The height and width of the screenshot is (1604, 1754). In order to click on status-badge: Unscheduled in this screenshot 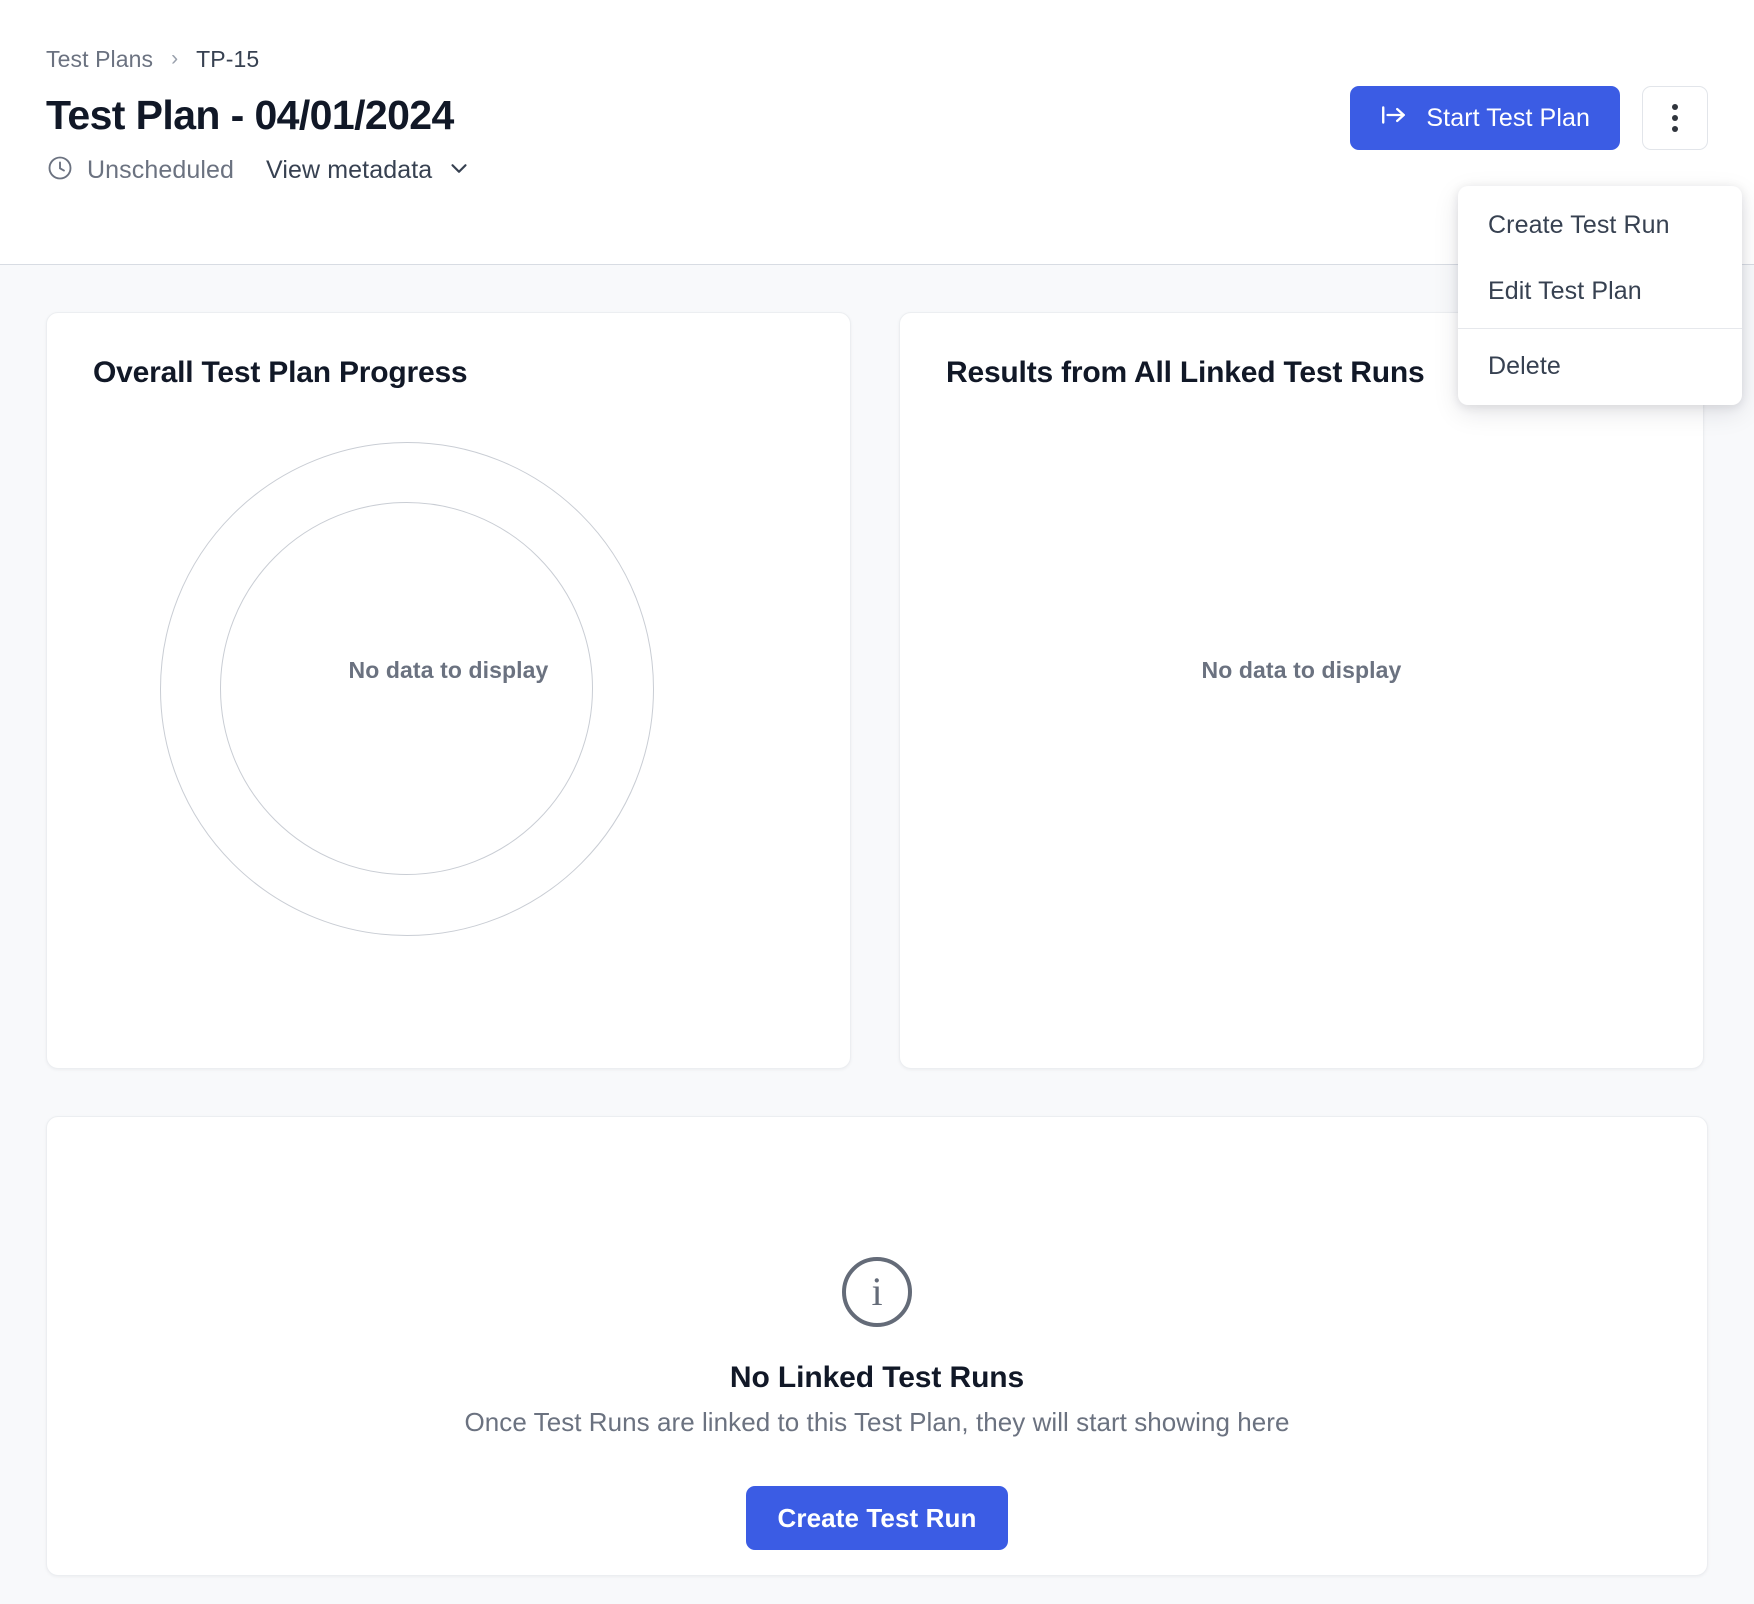, I will do `click(140, 170)`.